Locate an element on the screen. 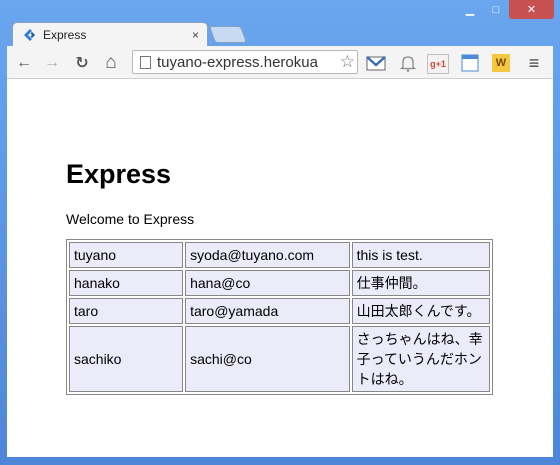 This screenshot has width=560, height=465. express-favicon-icon is located at coordinates (29, 35).